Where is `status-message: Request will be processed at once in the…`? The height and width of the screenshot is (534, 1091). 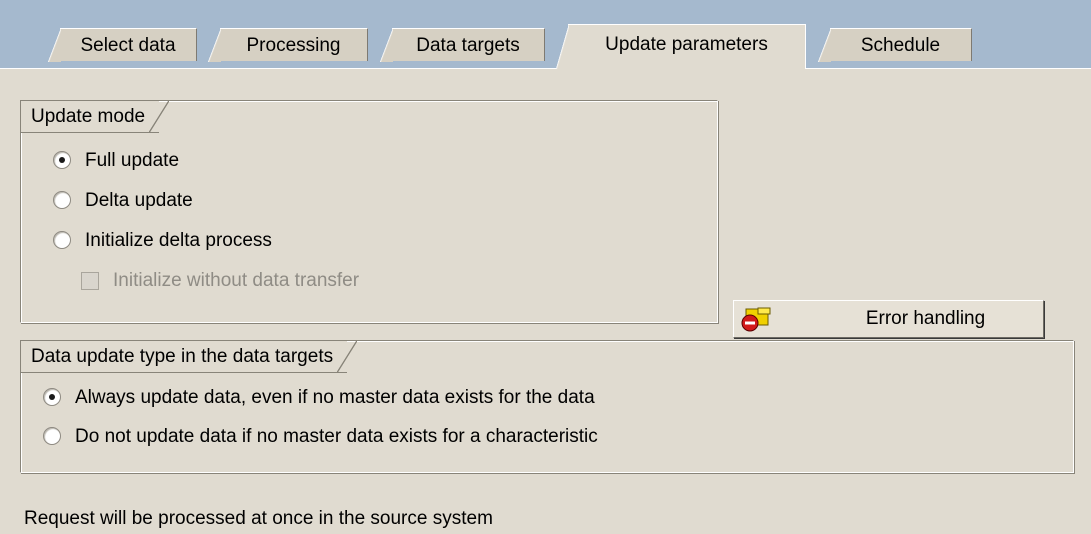
status-message: Request will be processed at once in the… is located at coordinates (258, 518).